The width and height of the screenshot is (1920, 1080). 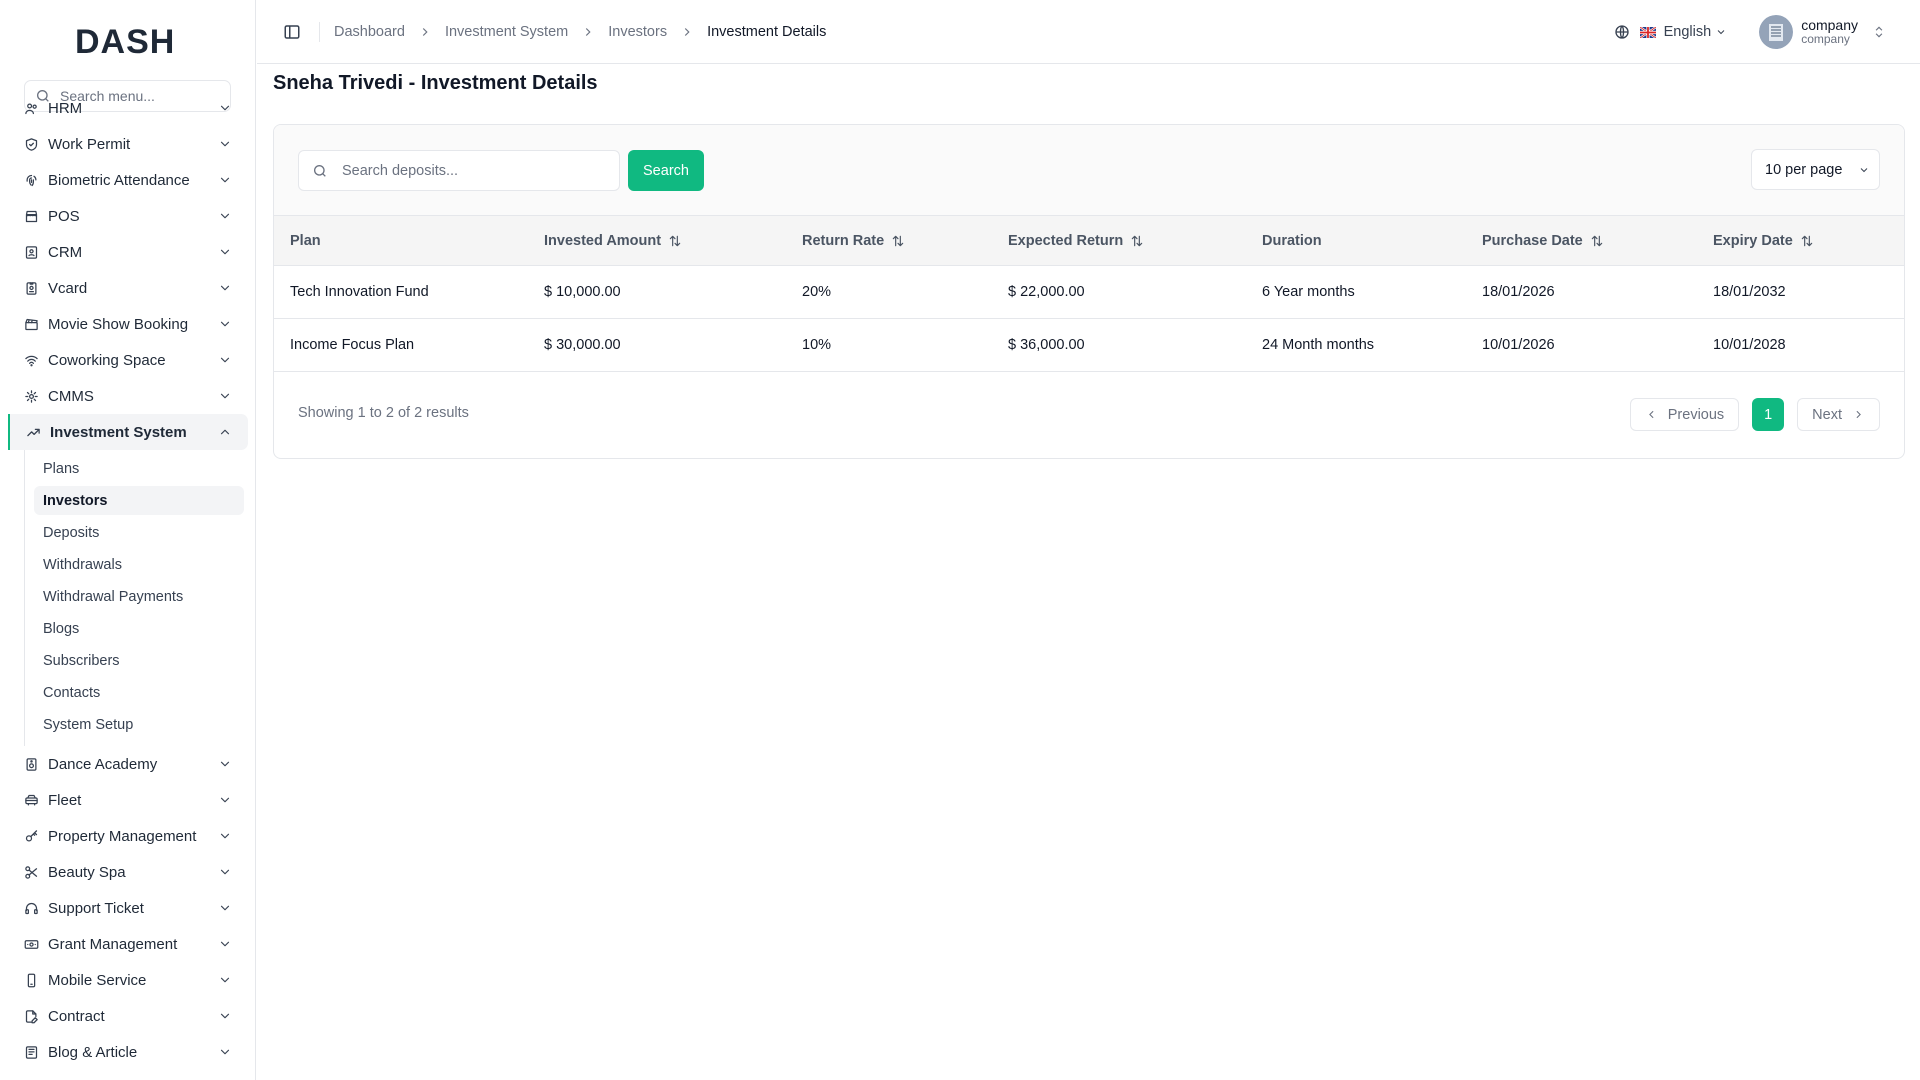 I want to click on user-menu: company company, so click(x=1822, y=32).